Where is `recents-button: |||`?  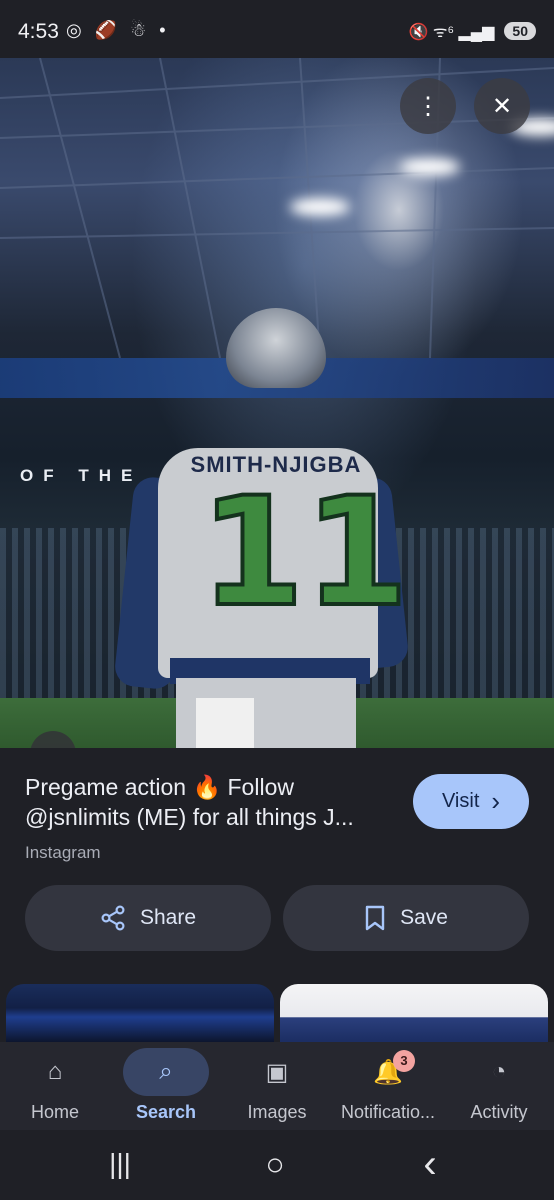
recents-button: ||| is located at coordinates (120, 1164).